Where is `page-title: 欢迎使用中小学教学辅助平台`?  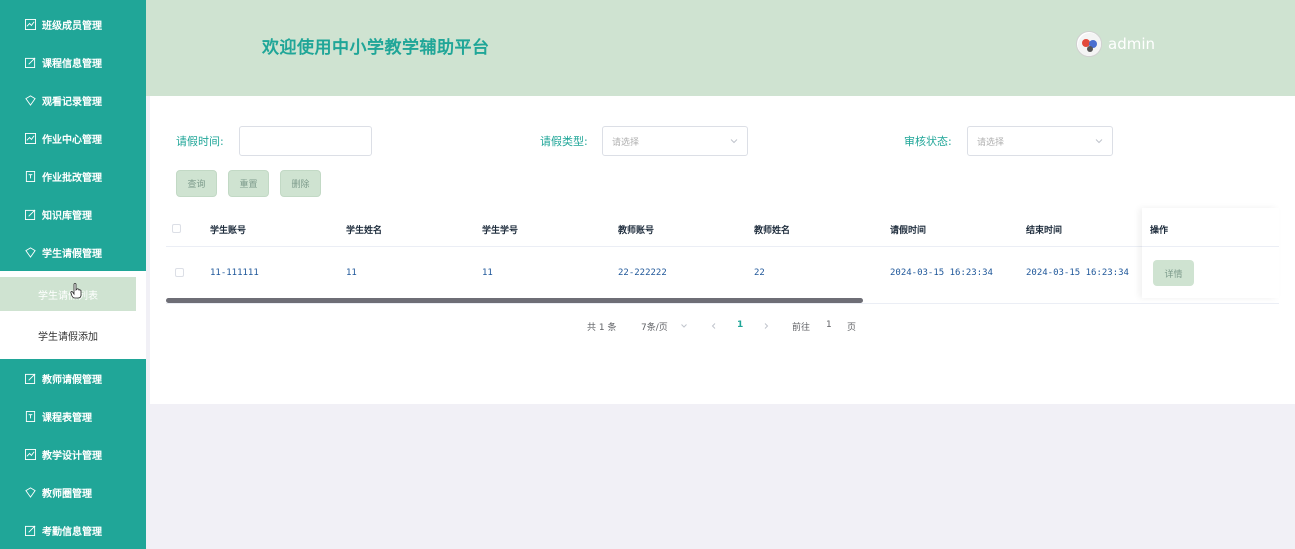
page-title: 欢迎使用中小学教学辅助平台 is located at coordinates (376, 48).